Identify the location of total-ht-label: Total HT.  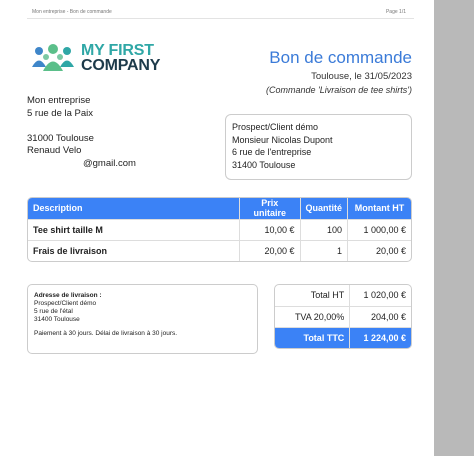
(327, 295).